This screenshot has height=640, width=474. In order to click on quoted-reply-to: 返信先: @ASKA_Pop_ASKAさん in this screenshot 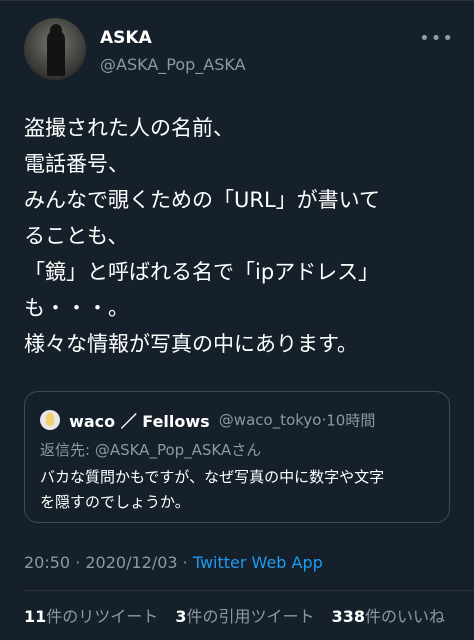, I will do `click(151, 450)`.